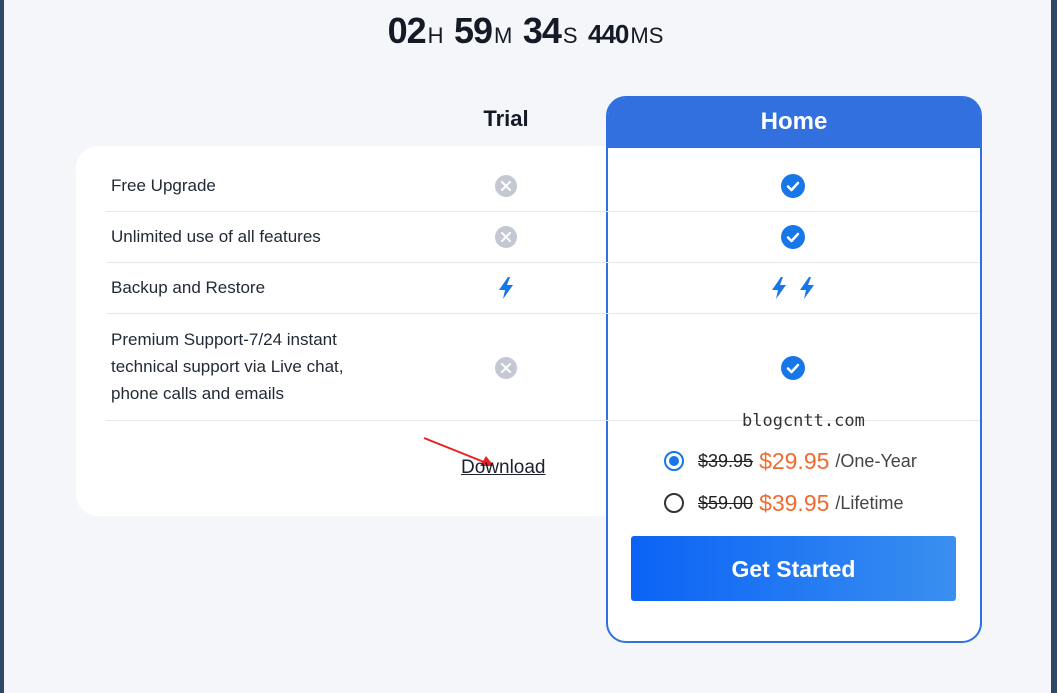  I want to click on timer-minutes: 59, so click(473, 30).